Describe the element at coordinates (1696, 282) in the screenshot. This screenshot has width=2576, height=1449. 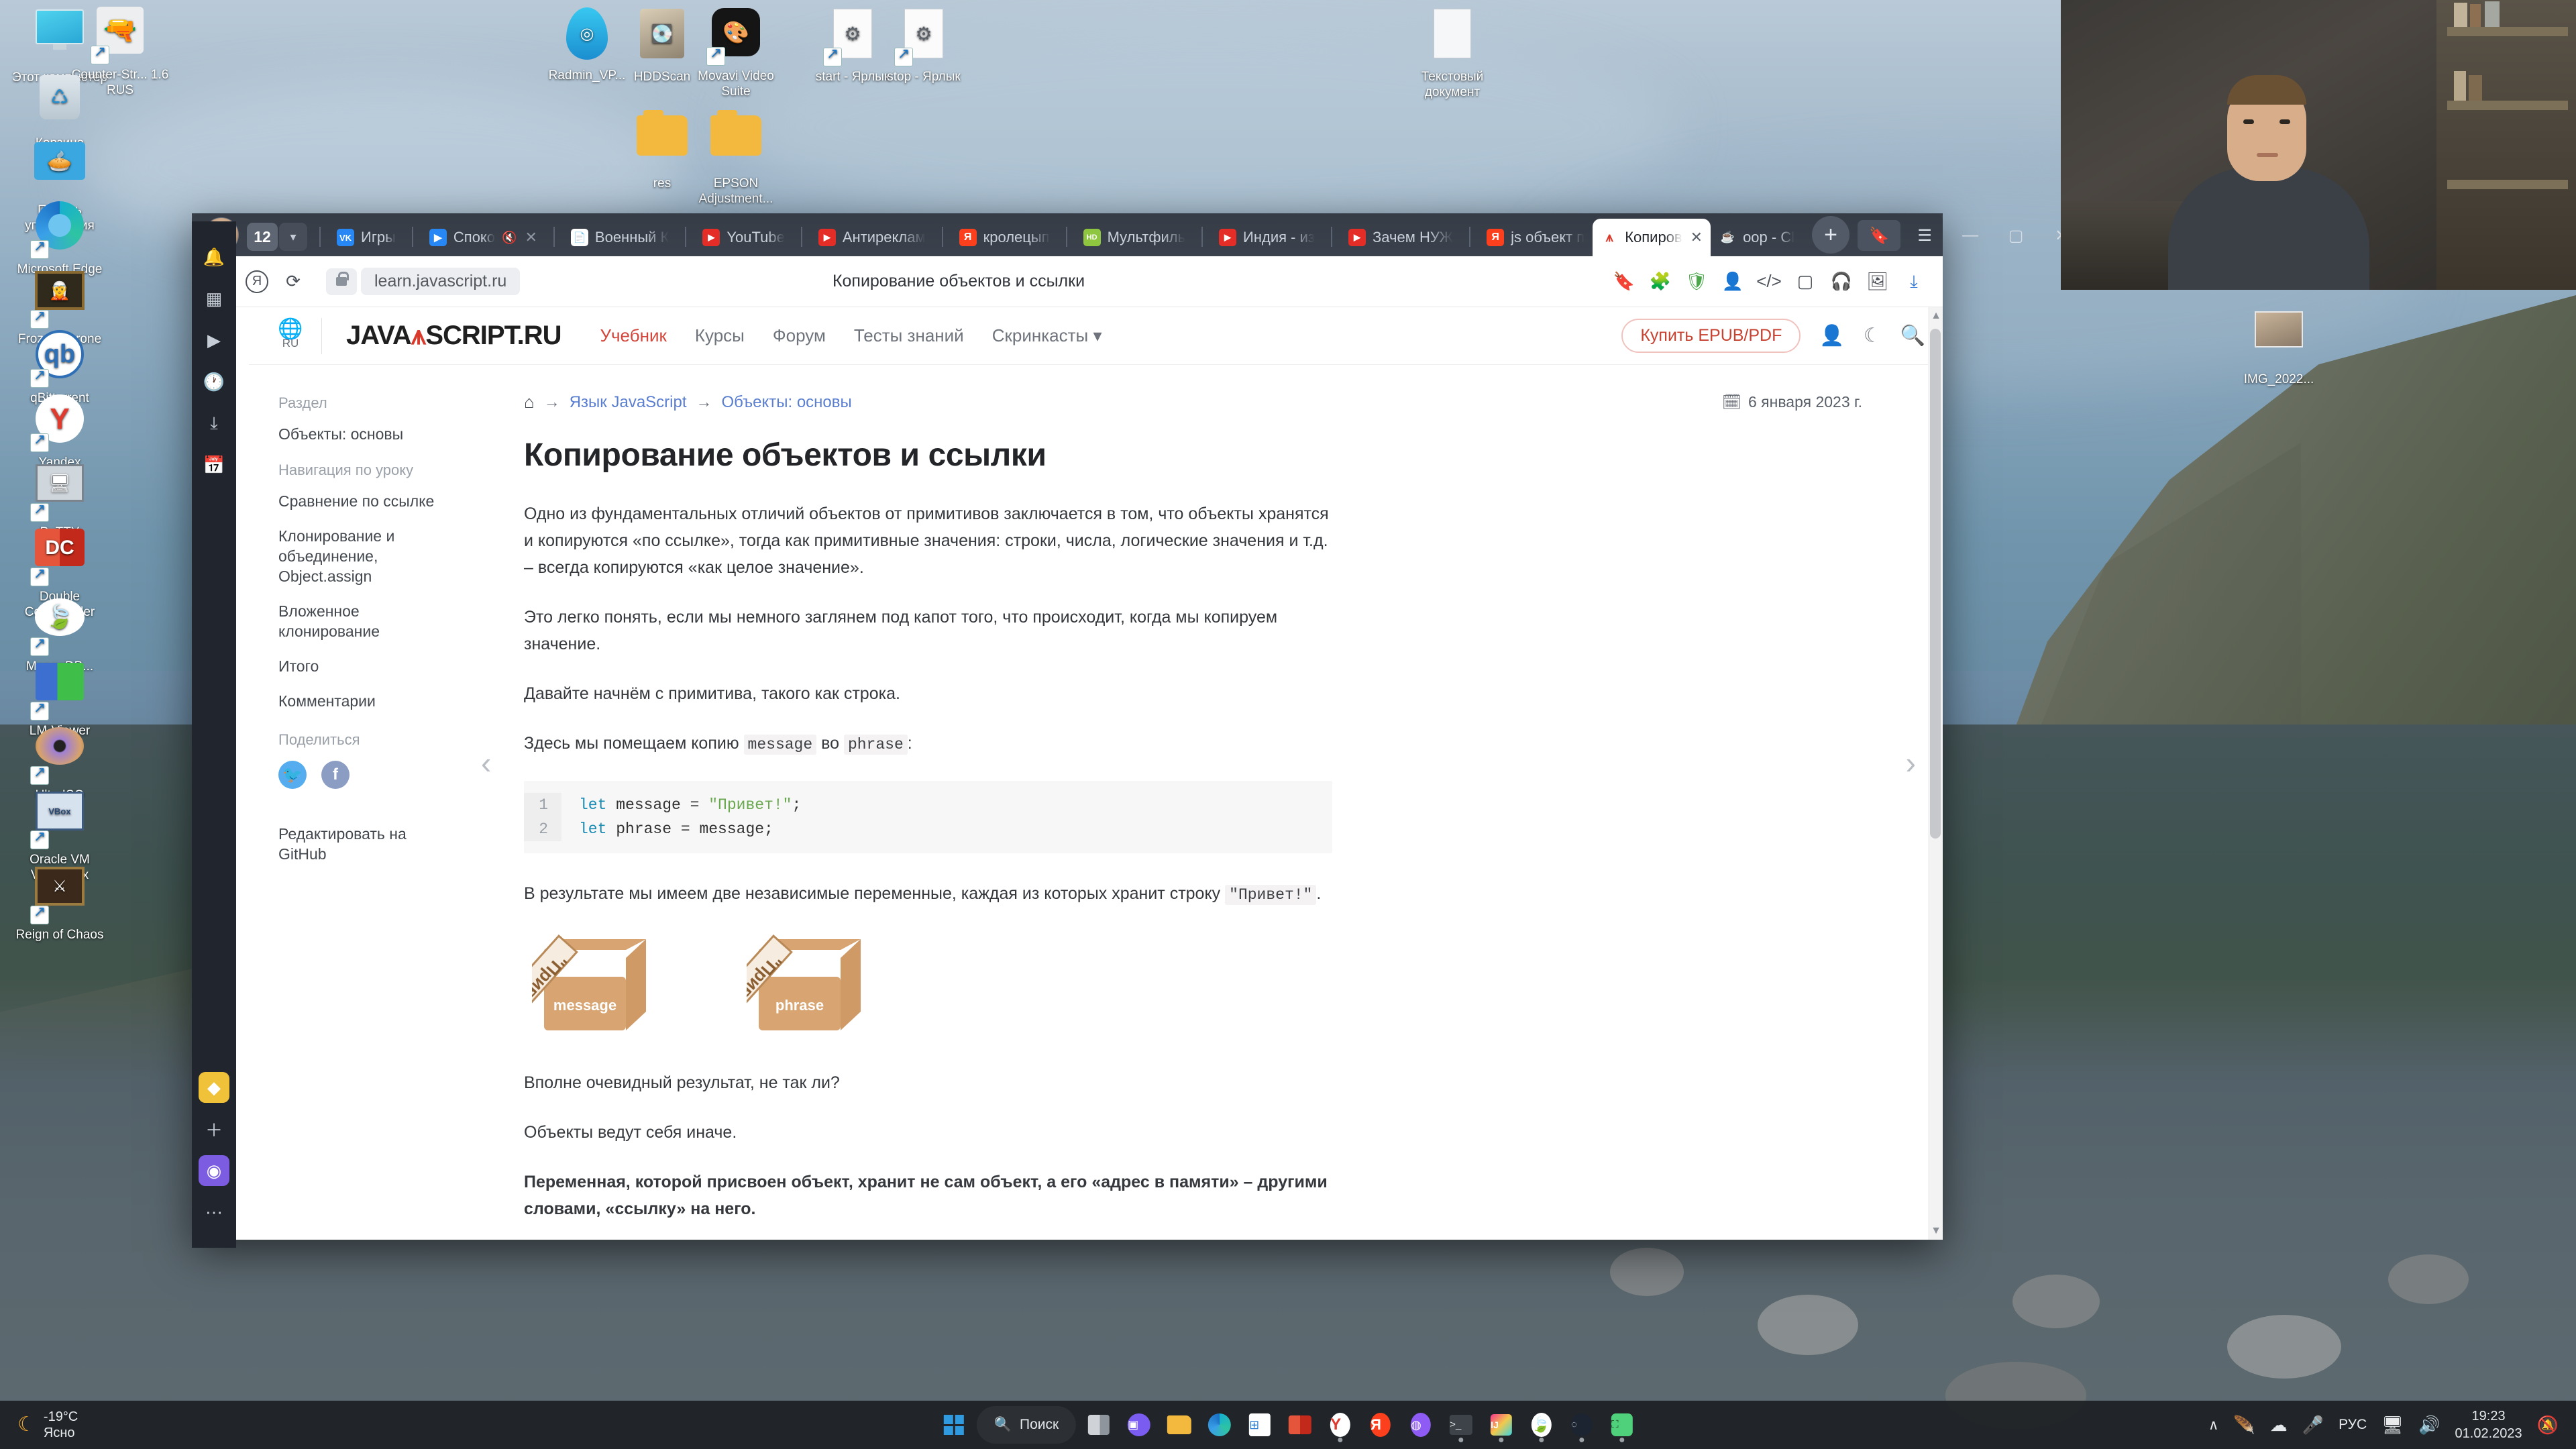
I see `shield-icon: 🛡` at that location.